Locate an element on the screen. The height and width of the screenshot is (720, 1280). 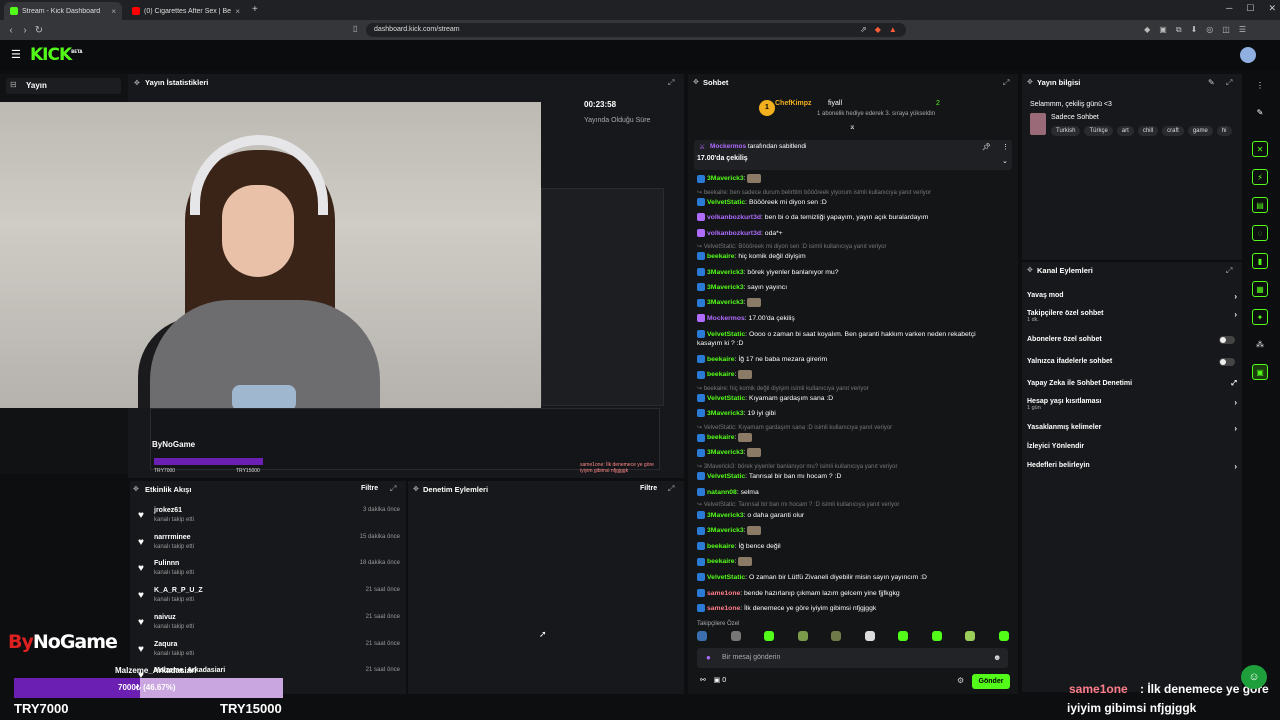
wrench-icon: ✦ is located at coordinates (1260, 317).